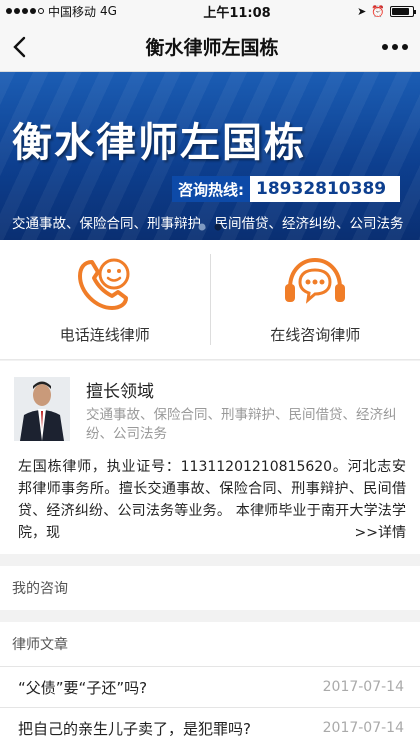  I want to click on online-consult-label: 在线咨询律师, so click(315, 335).